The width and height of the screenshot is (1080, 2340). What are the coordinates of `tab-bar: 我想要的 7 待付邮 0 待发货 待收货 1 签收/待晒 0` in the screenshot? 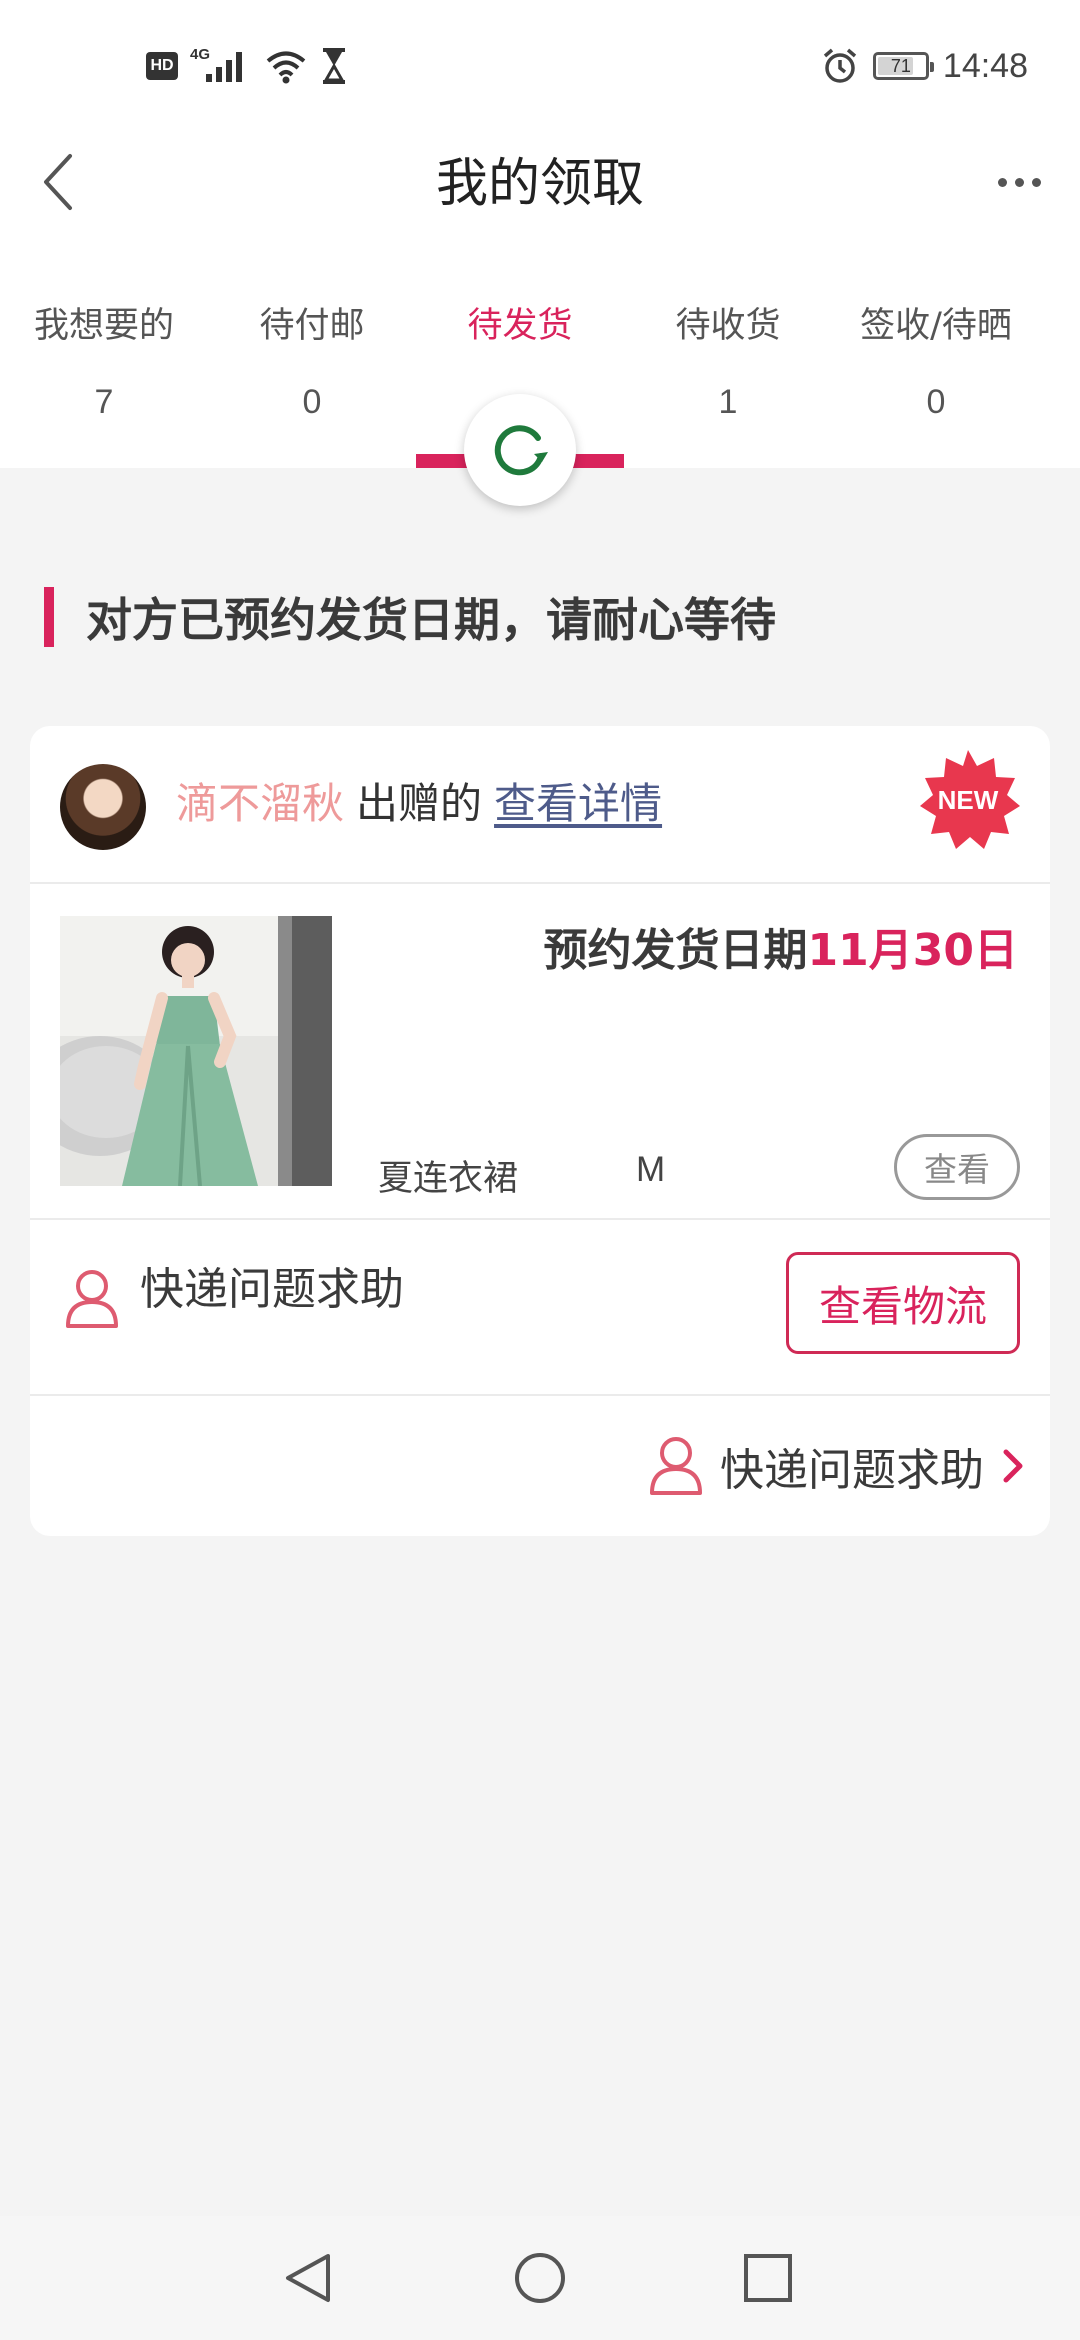 It's located at (540, 401).